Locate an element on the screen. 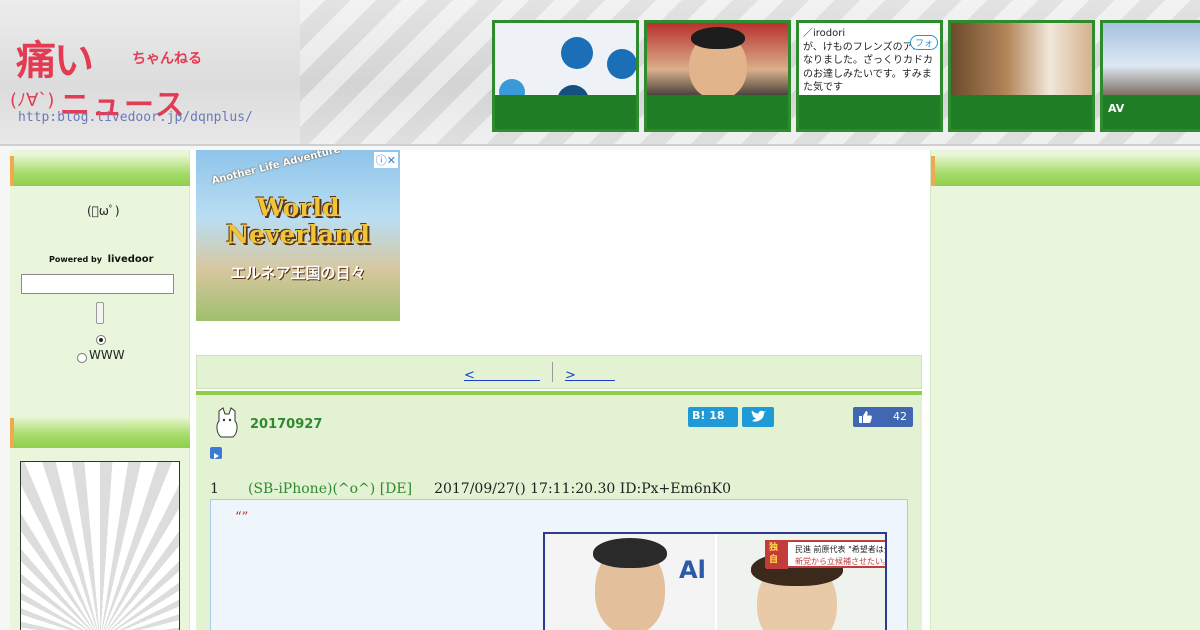  prev-link: < is located at coordinates (502, 373).